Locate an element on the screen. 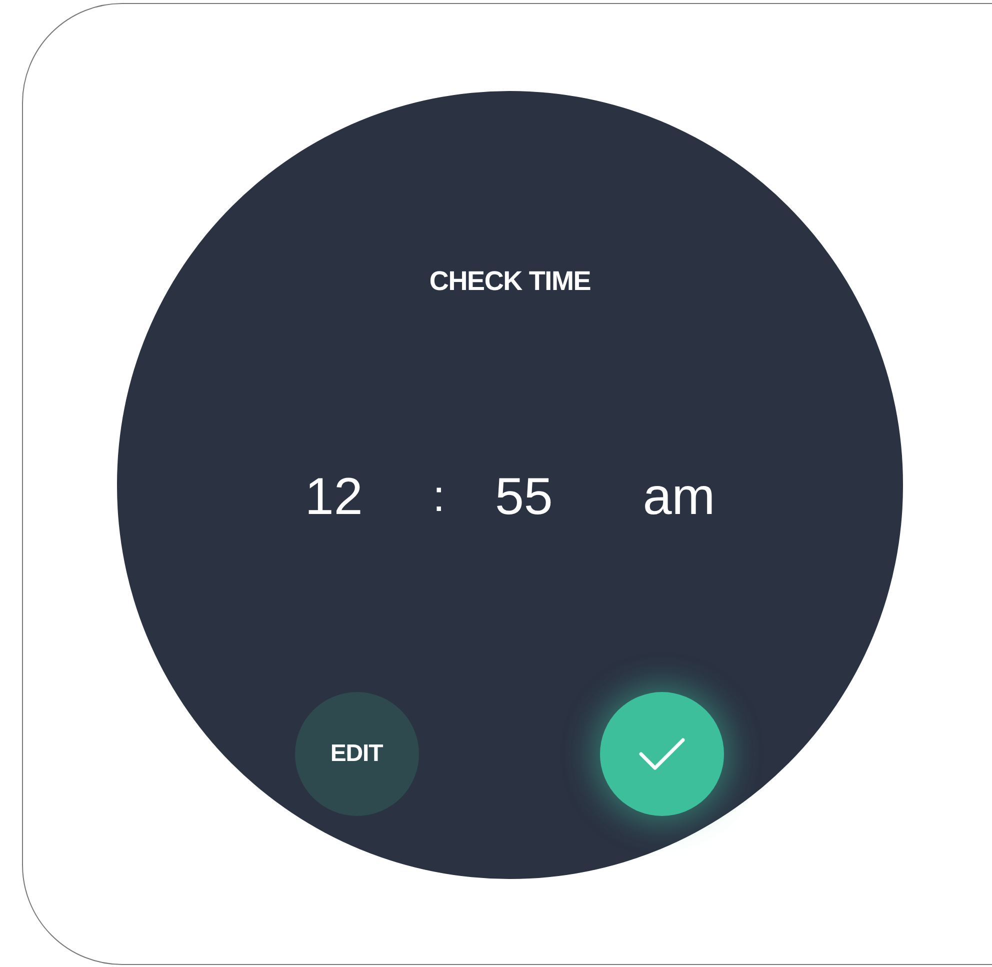 The image size is (992, 967). edit-button: EDIT is located at coordinates (356, 754).